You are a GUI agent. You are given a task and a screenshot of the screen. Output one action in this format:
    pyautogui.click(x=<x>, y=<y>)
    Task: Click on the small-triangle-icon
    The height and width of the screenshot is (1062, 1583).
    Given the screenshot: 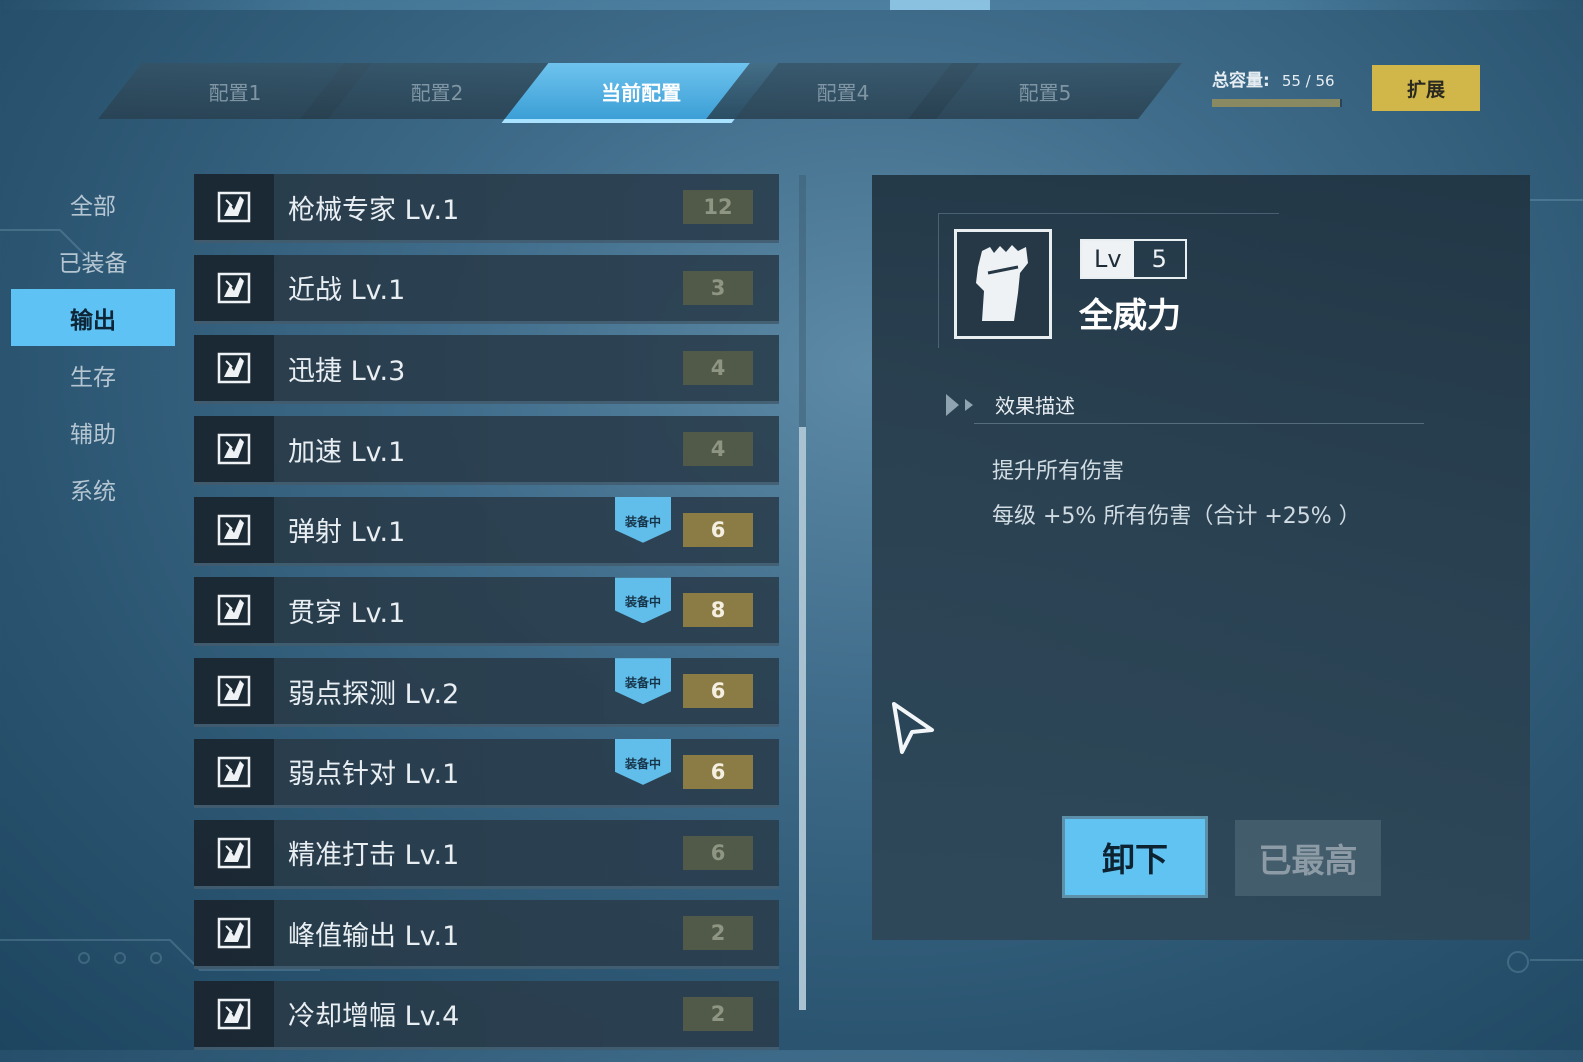 What is the action you would take?
    pyautogui.click(x=969, y=404)
    